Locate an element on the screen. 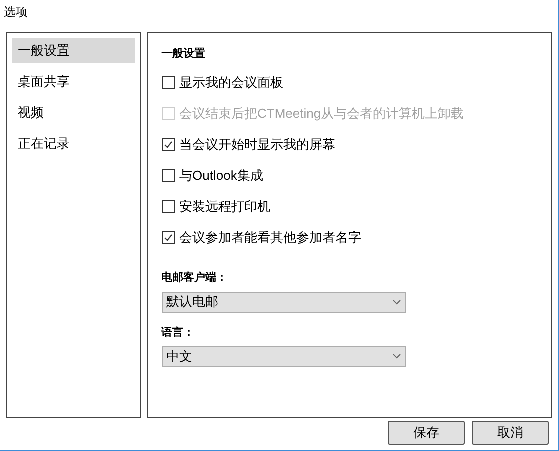  field-label: 电邮客户端： is located at coordinates (195, 278).